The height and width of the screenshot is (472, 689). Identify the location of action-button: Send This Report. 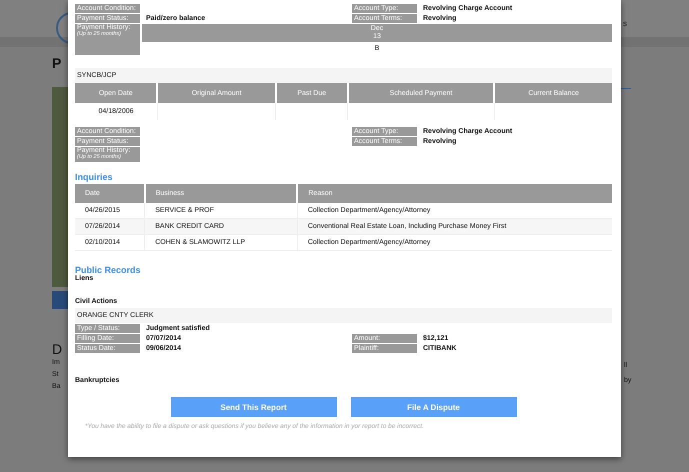
(253, 407).